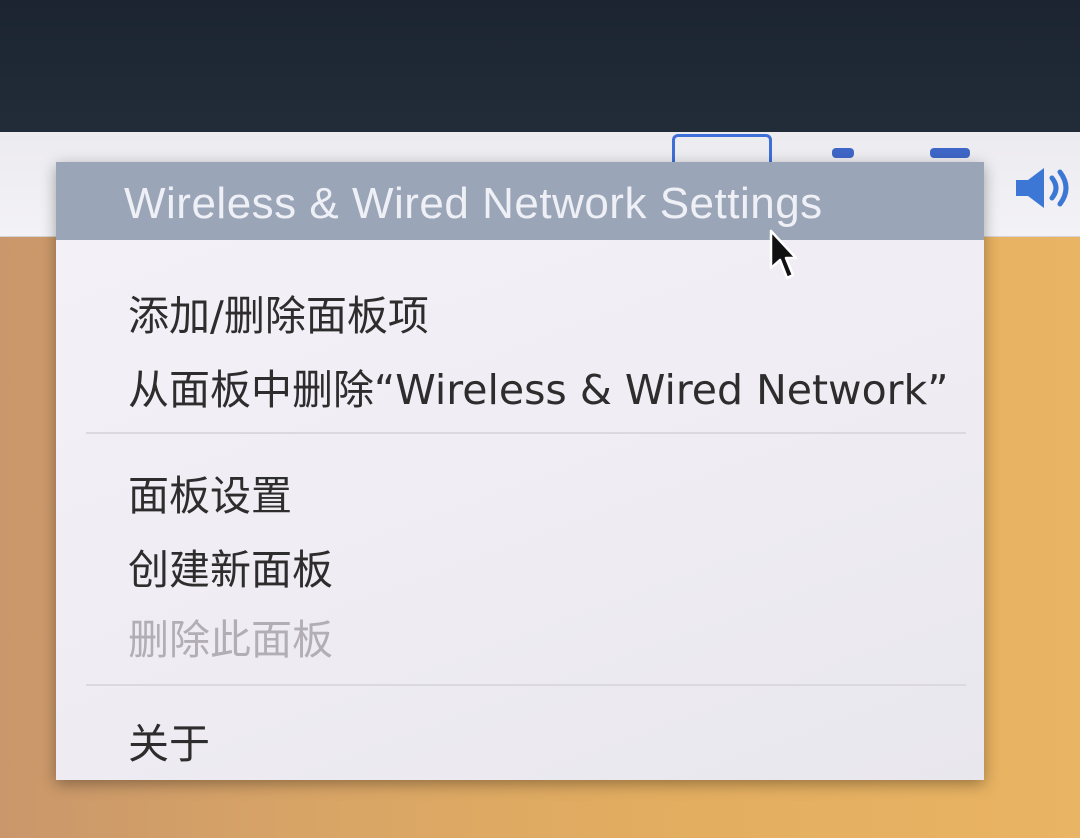 The width and height of the screenshot is (1080, 838). I want to click on menu-item-panel-settings: 面板设置, so click(210, 496).